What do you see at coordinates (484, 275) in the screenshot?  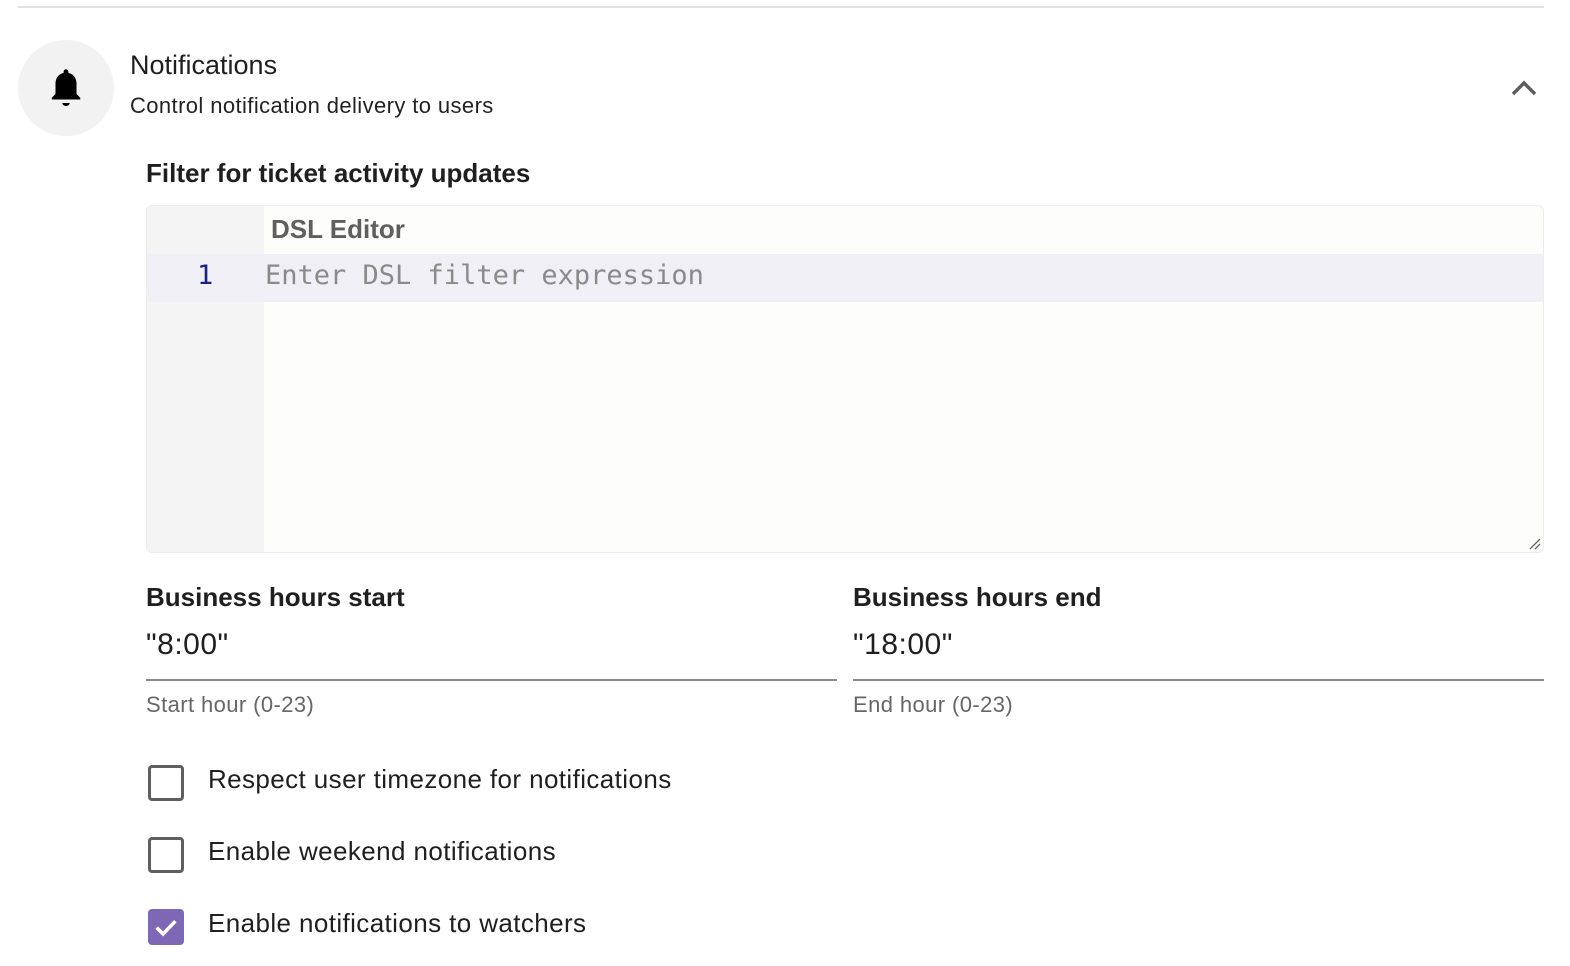 I see `editor-placeholder: Enter DSL filter expression` at bounding box center [484, 275].